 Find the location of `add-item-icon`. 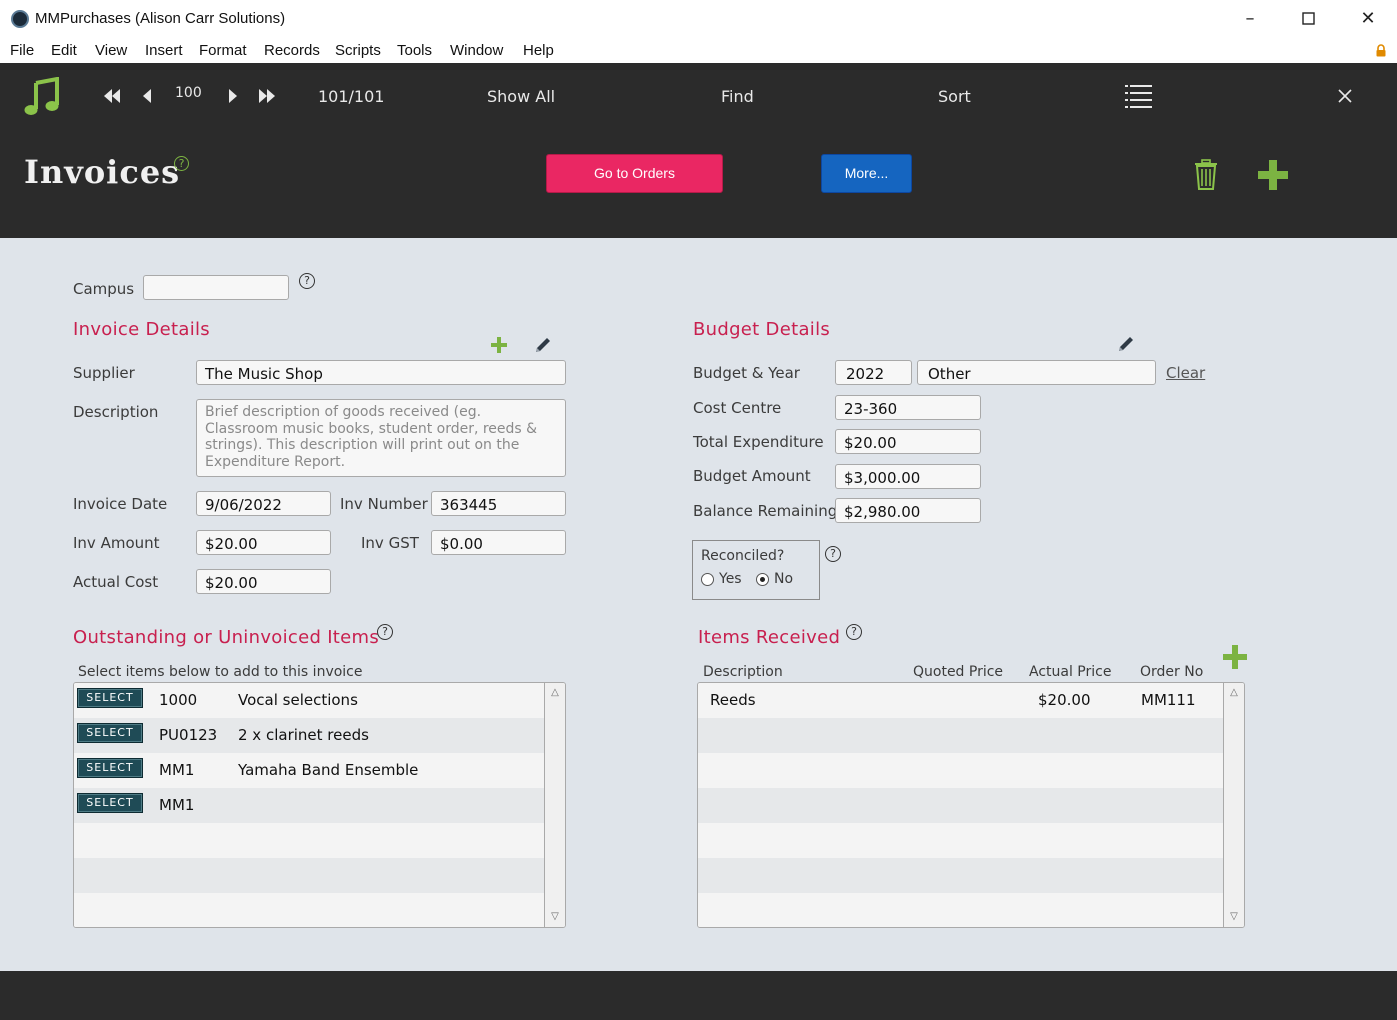

add-item-icon is located at coordinates (1235, 657).